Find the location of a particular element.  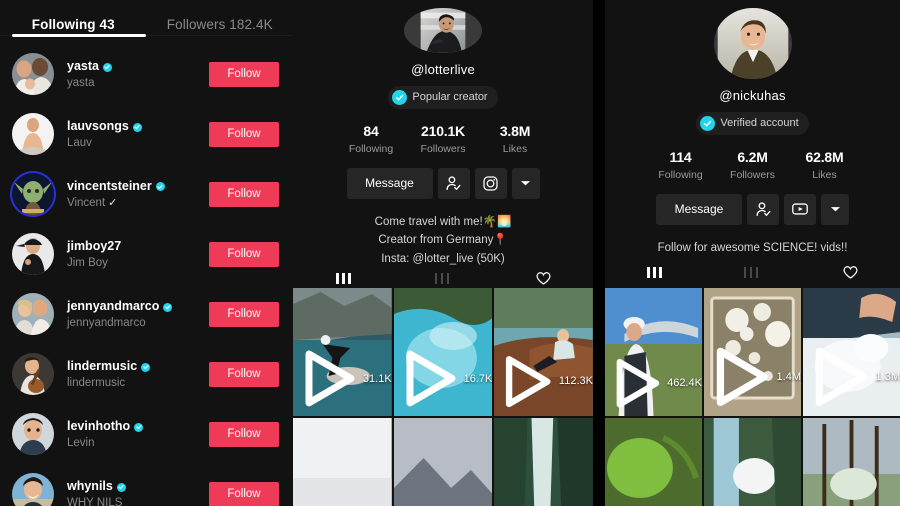

list-item: whynils WHY NILS Follow is located at coordinates (146, 485).